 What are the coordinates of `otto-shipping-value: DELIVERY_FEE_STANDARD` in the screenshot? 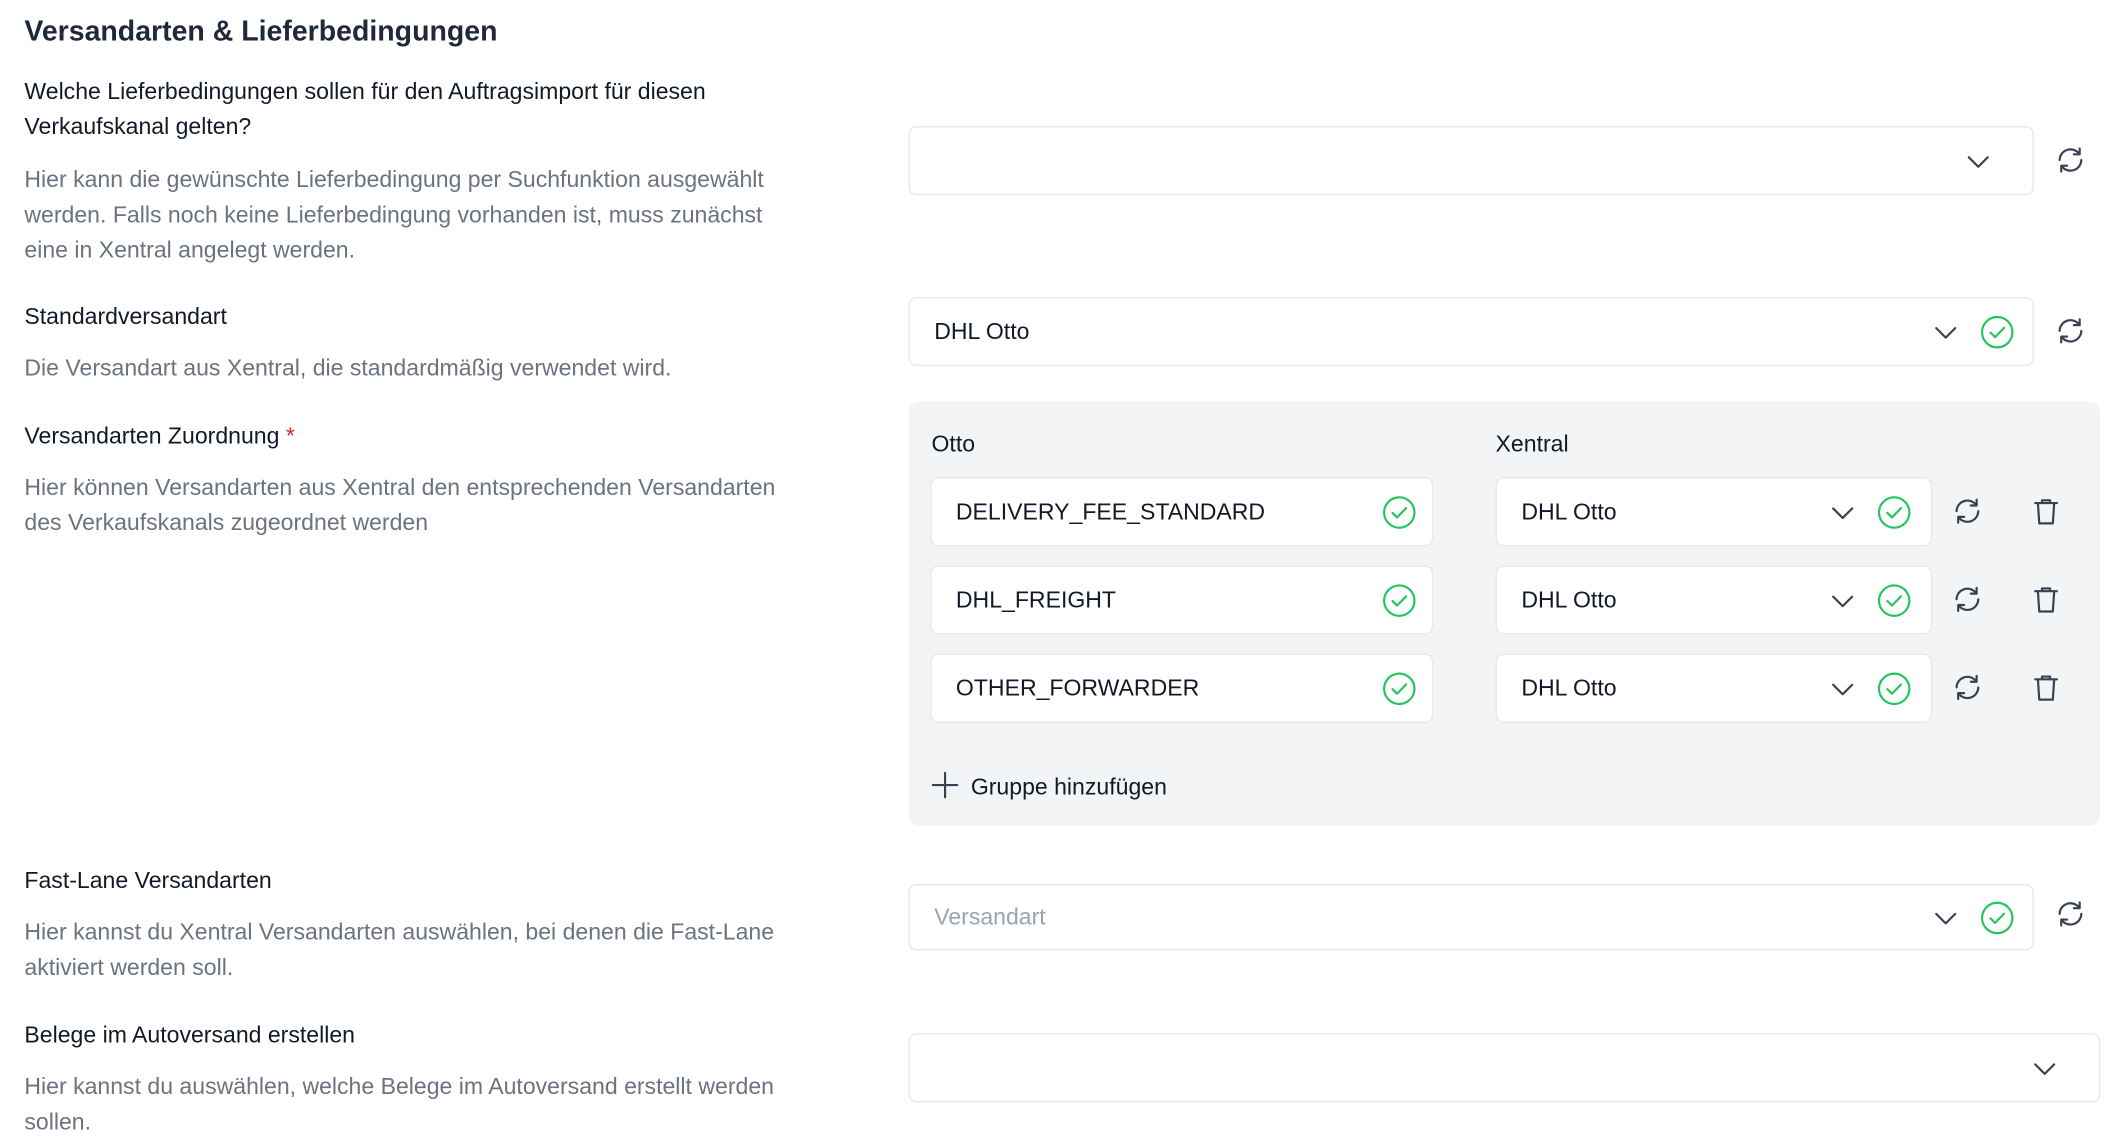 It's located at (1110, 511).